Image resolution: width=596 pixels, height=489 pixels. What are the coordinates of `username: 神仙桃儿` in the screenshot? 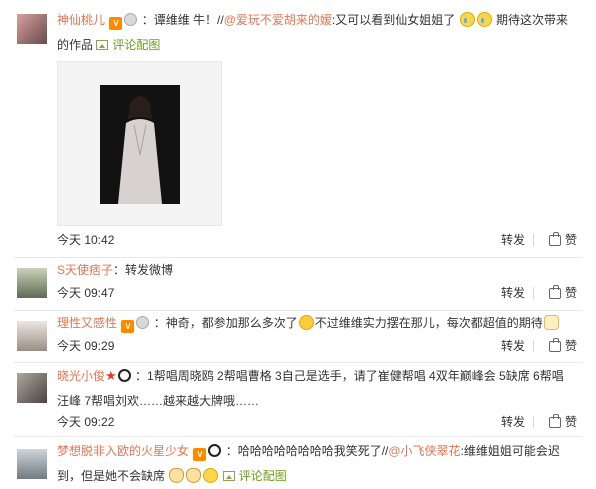 It's located at (81, 20).